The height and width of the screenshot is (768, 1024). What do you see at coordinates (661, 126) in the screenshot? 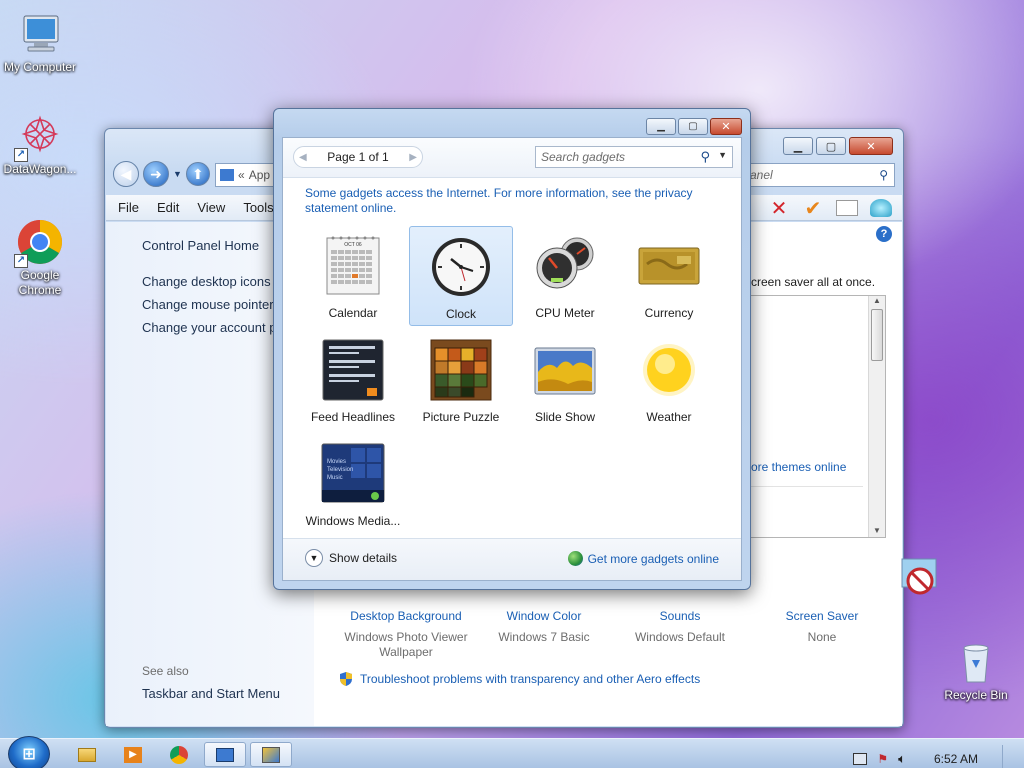
I see `dialog-minimize-button: ▁` at bounding box center [661, 126].